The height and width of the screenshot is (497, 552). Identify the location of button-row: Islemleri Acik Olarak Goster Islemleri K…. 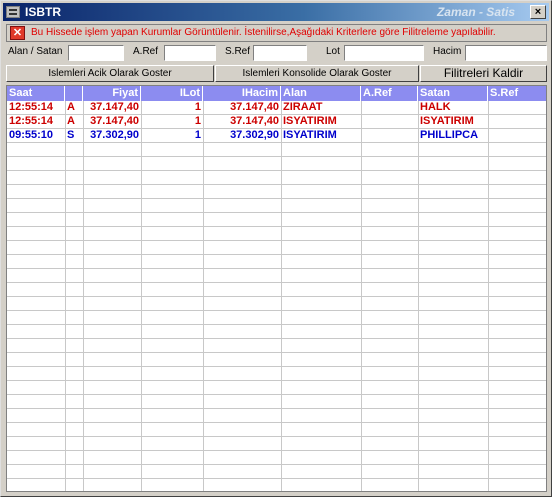
(276, 74).